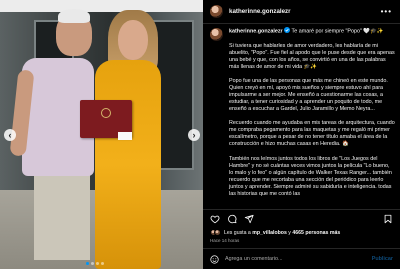  What do you see at coordinates (287, 30) in the screenshot?
I see `verified-icon` at bounding box center [287, 30].